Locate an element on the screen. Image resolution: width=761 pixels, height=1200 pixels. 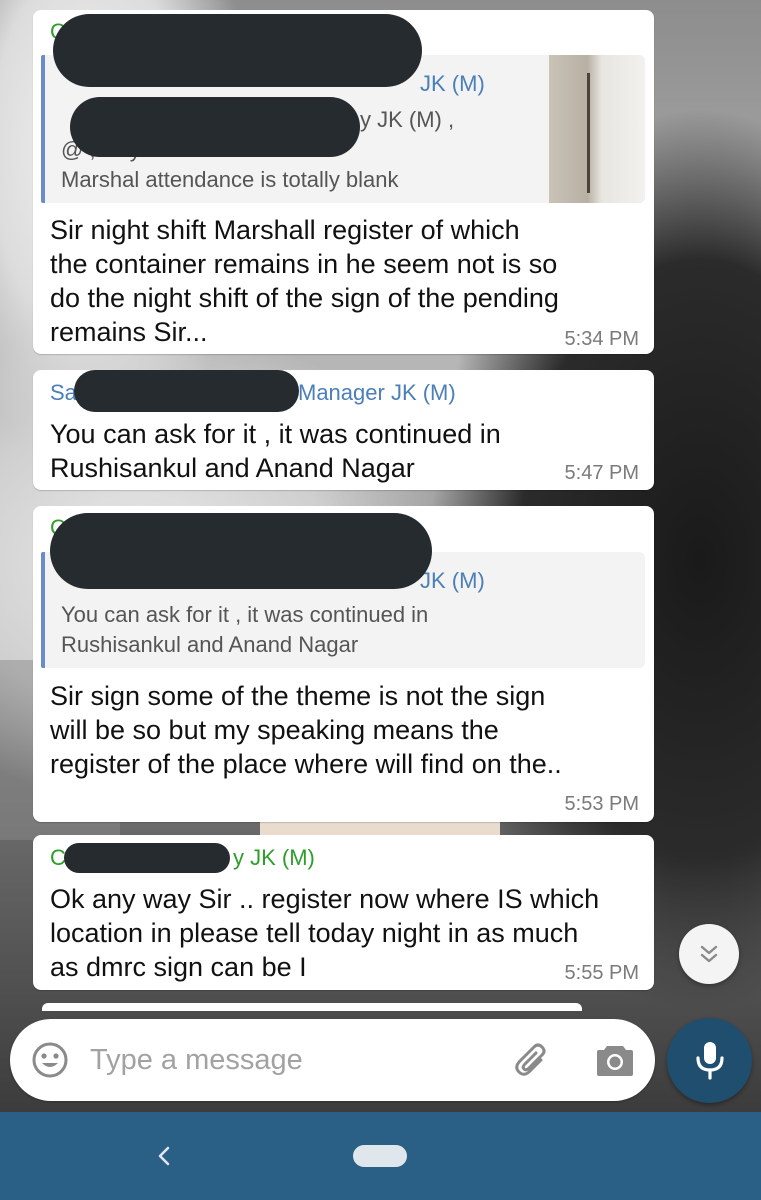
message-time: 5:53 PM is located at coordinates (601, 804).